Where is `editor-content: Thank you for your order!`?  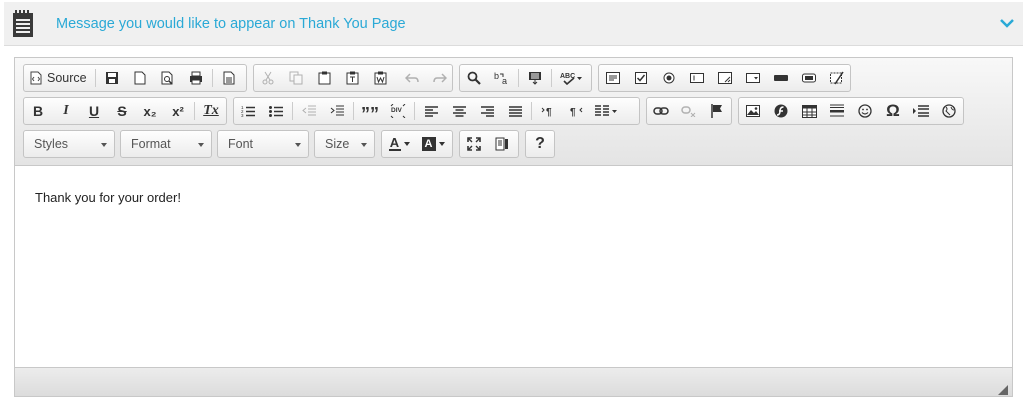
editor-content: Thank you for your order! is located at coordinates (108, 197).